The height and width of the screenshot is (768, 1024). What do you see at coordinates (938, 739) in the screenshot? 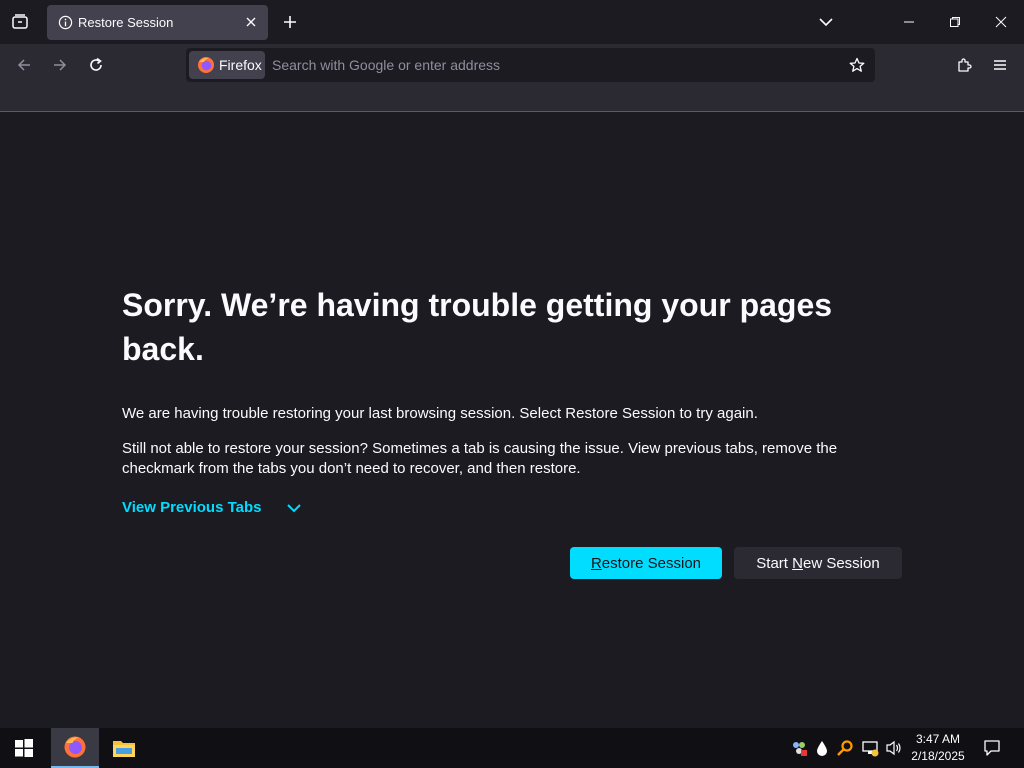
I see `clock-time: 3:47 AM` at bounding box center [938, 739].